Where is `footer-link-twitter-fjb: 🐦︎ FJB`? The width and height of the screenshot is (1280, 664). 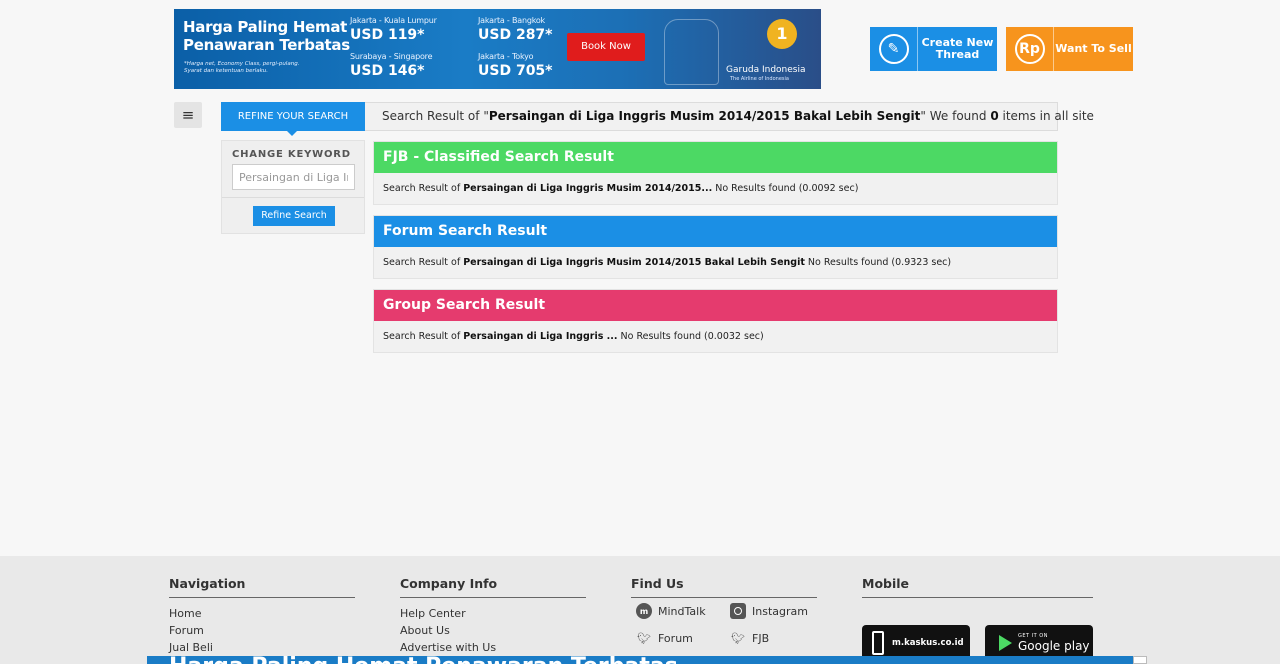
footer-link-twitter-fjb: 🐦︎ FJB is located at coordinates (749, 638).